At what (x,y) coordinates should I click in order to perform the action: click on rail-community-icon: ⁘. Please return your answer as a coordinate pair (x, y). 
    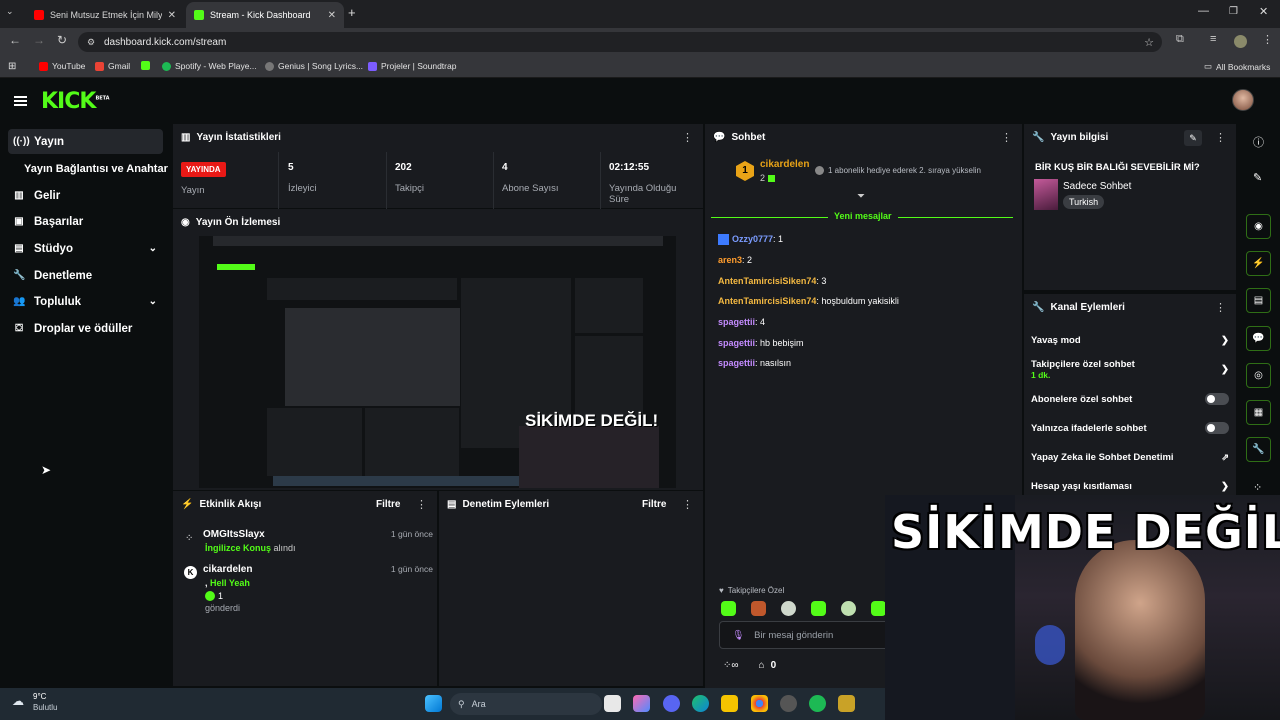
    Looking at the image, I should click on (1257, 487).